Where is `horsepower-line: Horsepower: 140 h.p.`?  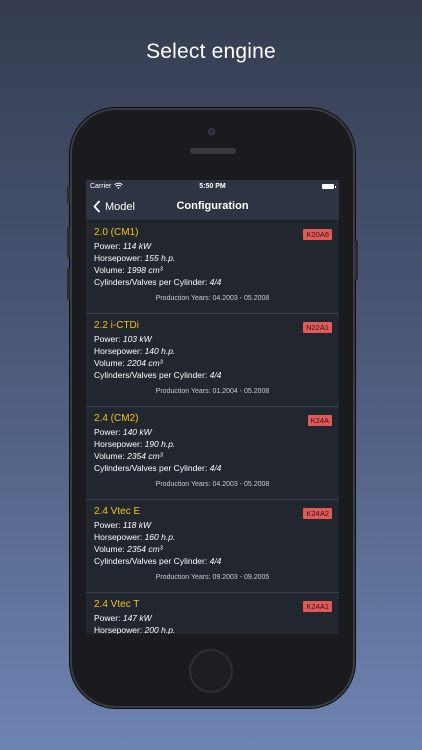 horsepower-line: Horsepower: 140 h.p. is located at coordinates (135, 351).